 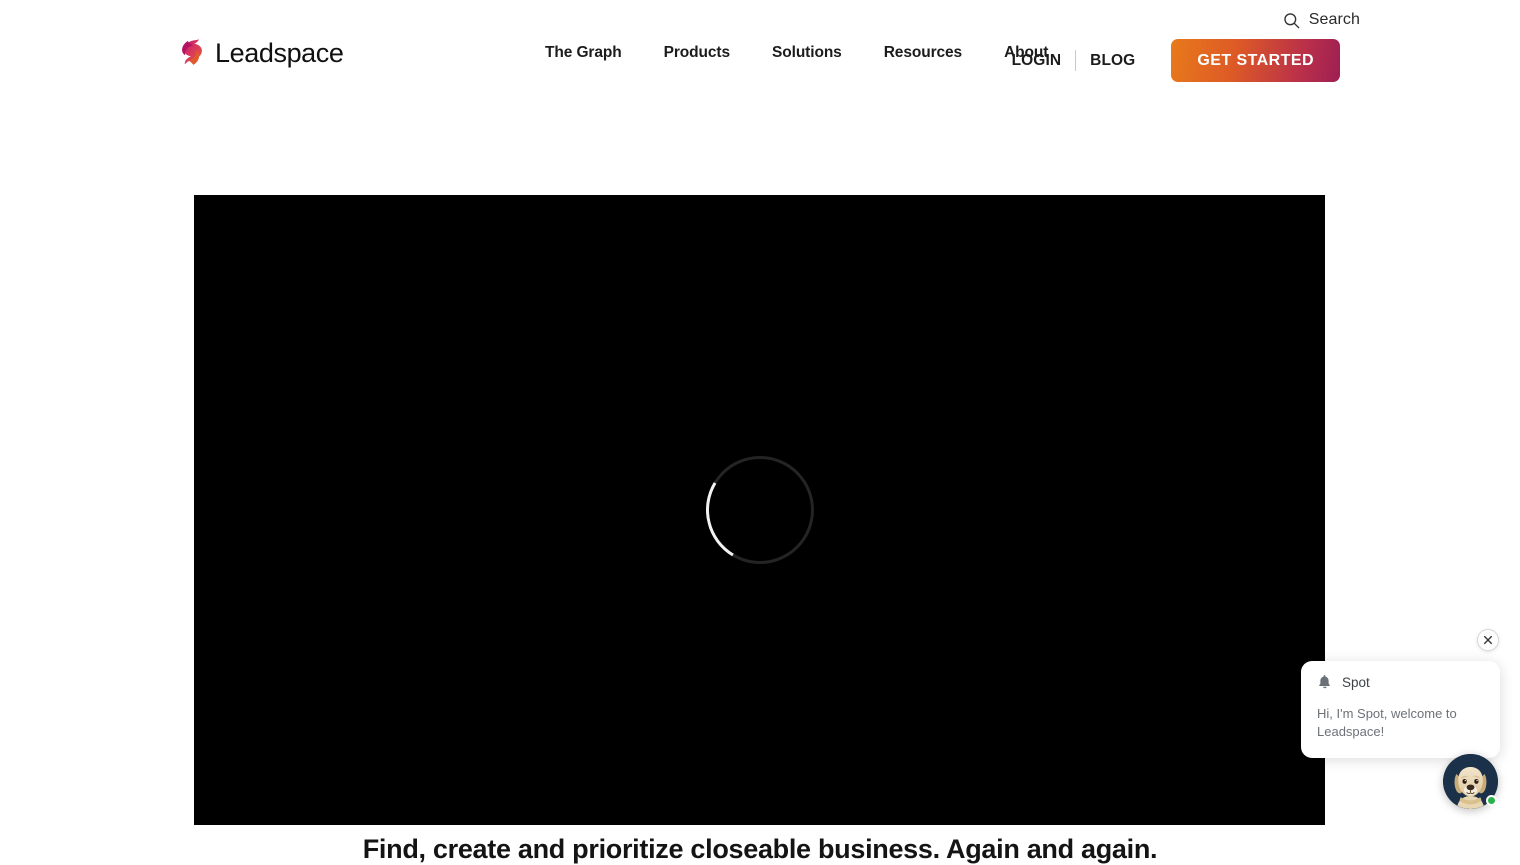 I want to click on leadspace-logo-mark-icon, so click(x=191, y=53).